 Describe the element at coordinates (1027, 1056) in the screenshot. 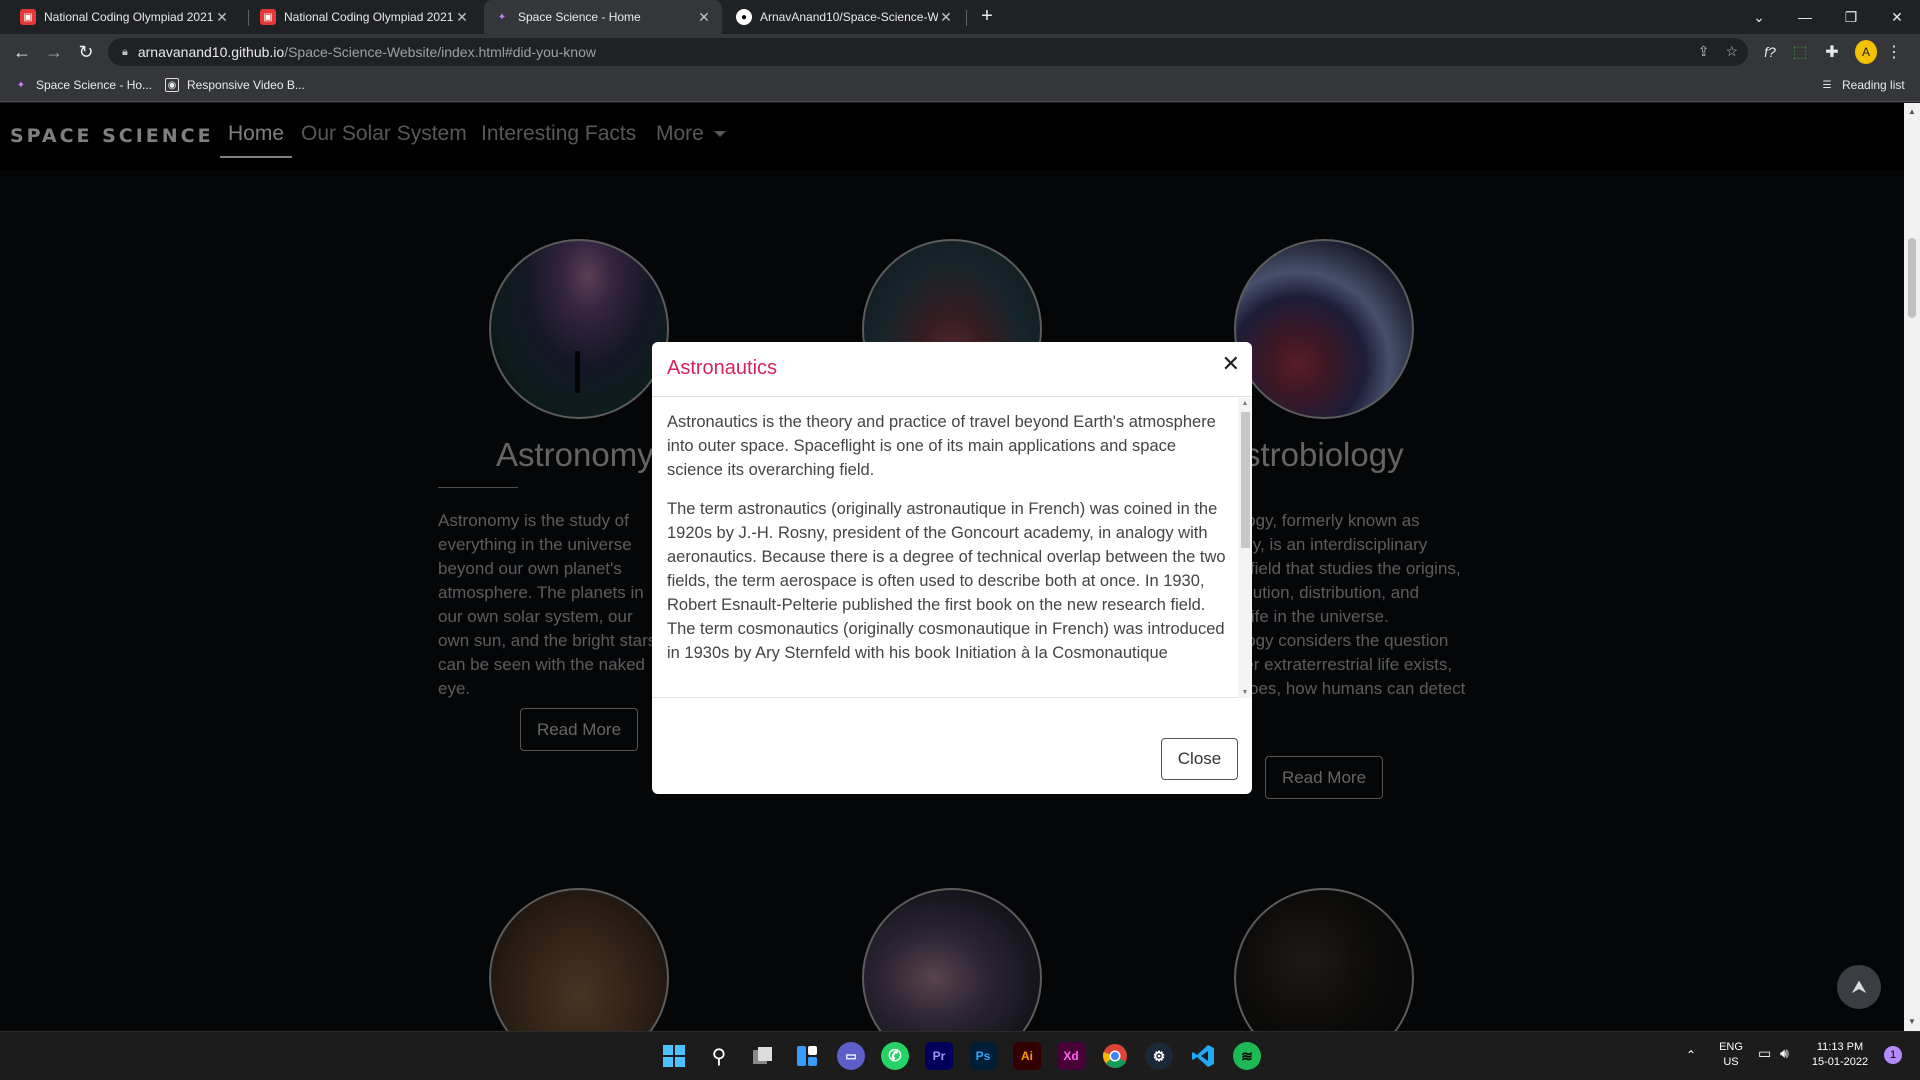

I see `illustrator-icon: Ai` at that location.